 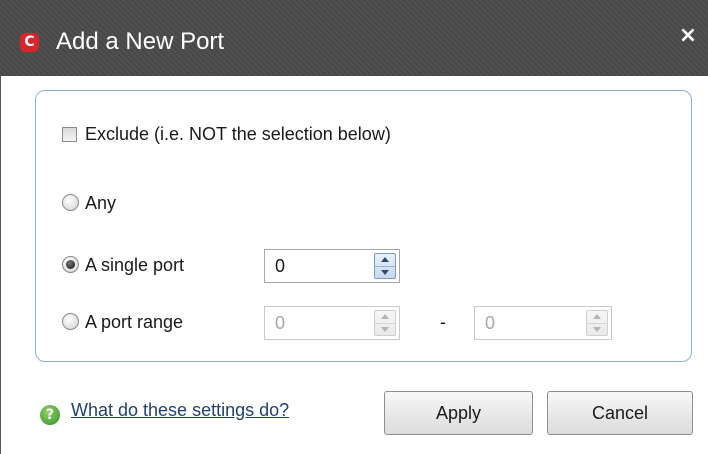 What do you see at coordinates (0, 265) in the screenshot?
I see `window-left-border` at bounding box center [0, 265].